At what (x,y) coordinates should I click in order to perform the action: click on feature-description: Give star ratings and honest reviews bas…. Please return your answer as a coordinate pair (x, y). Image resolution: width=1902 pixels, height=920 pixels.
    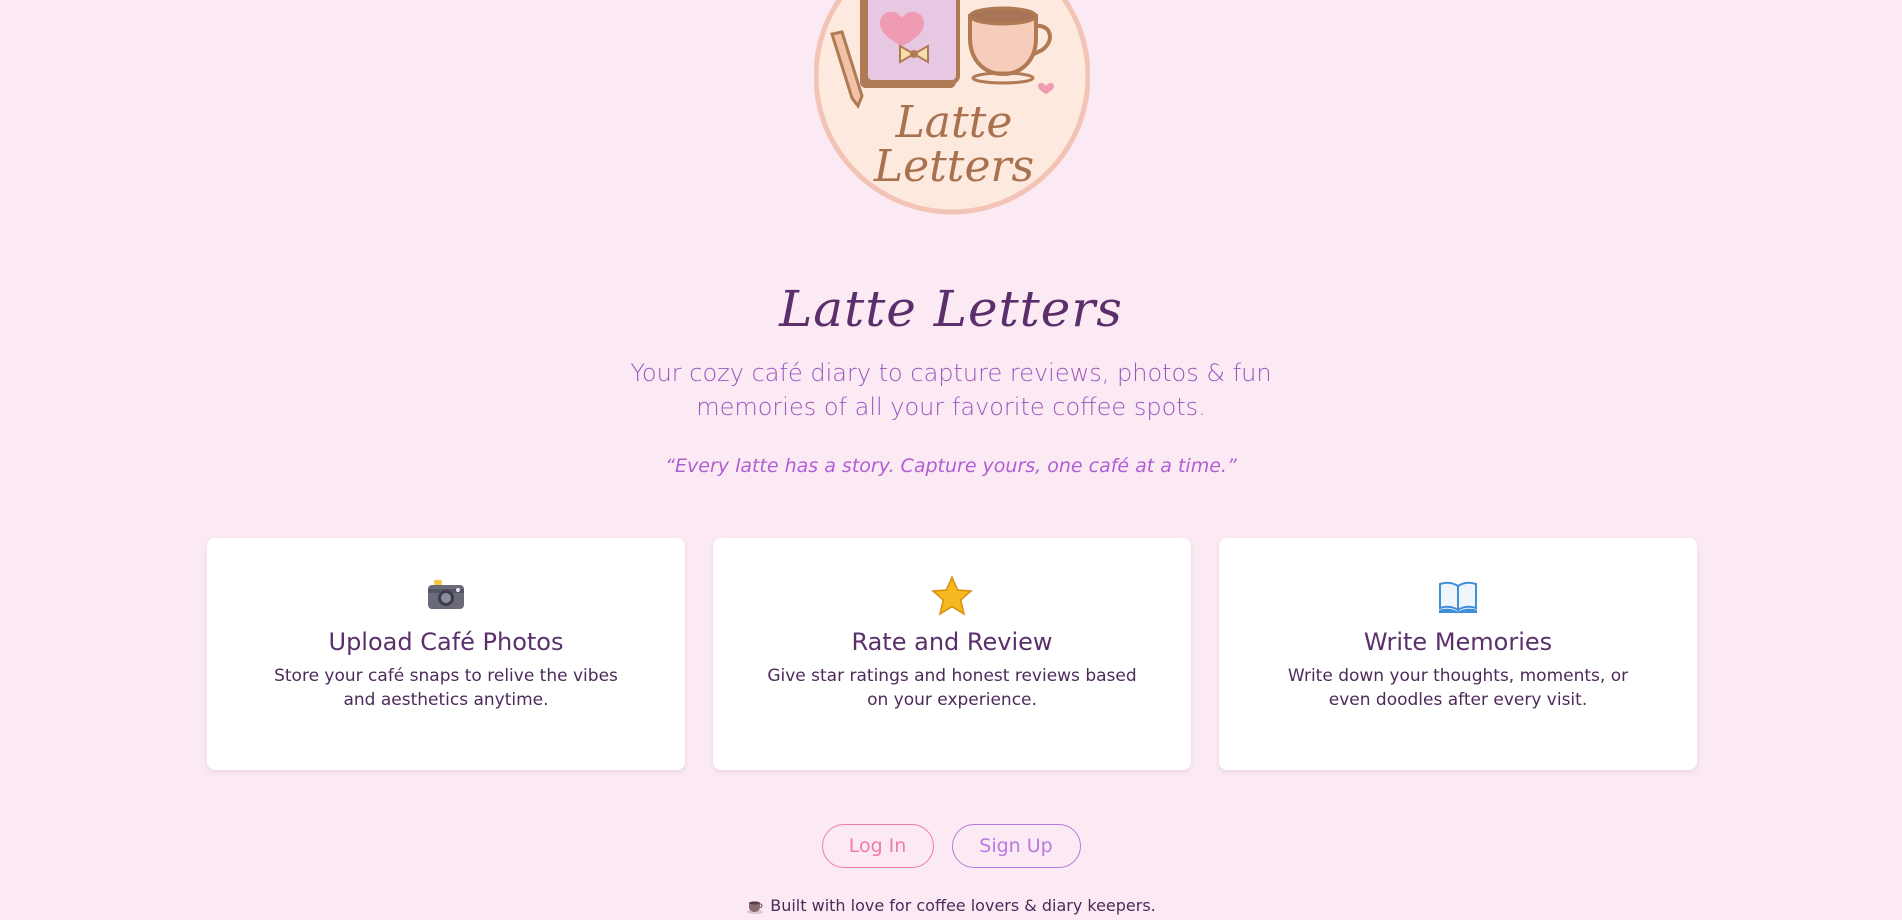
    Looking at the image, I should click on (952, 688).